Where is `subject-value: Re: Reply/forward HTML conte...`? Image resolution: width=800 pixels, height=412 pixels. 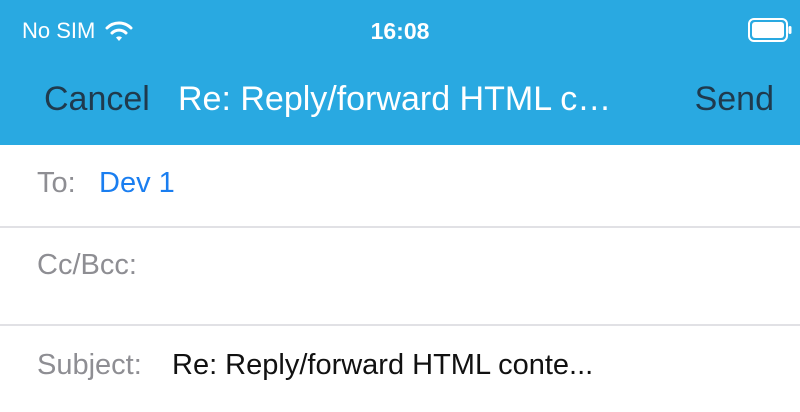
subject-value: Re: Reply/forward HTML conte... is located at coordinates (382, 365).